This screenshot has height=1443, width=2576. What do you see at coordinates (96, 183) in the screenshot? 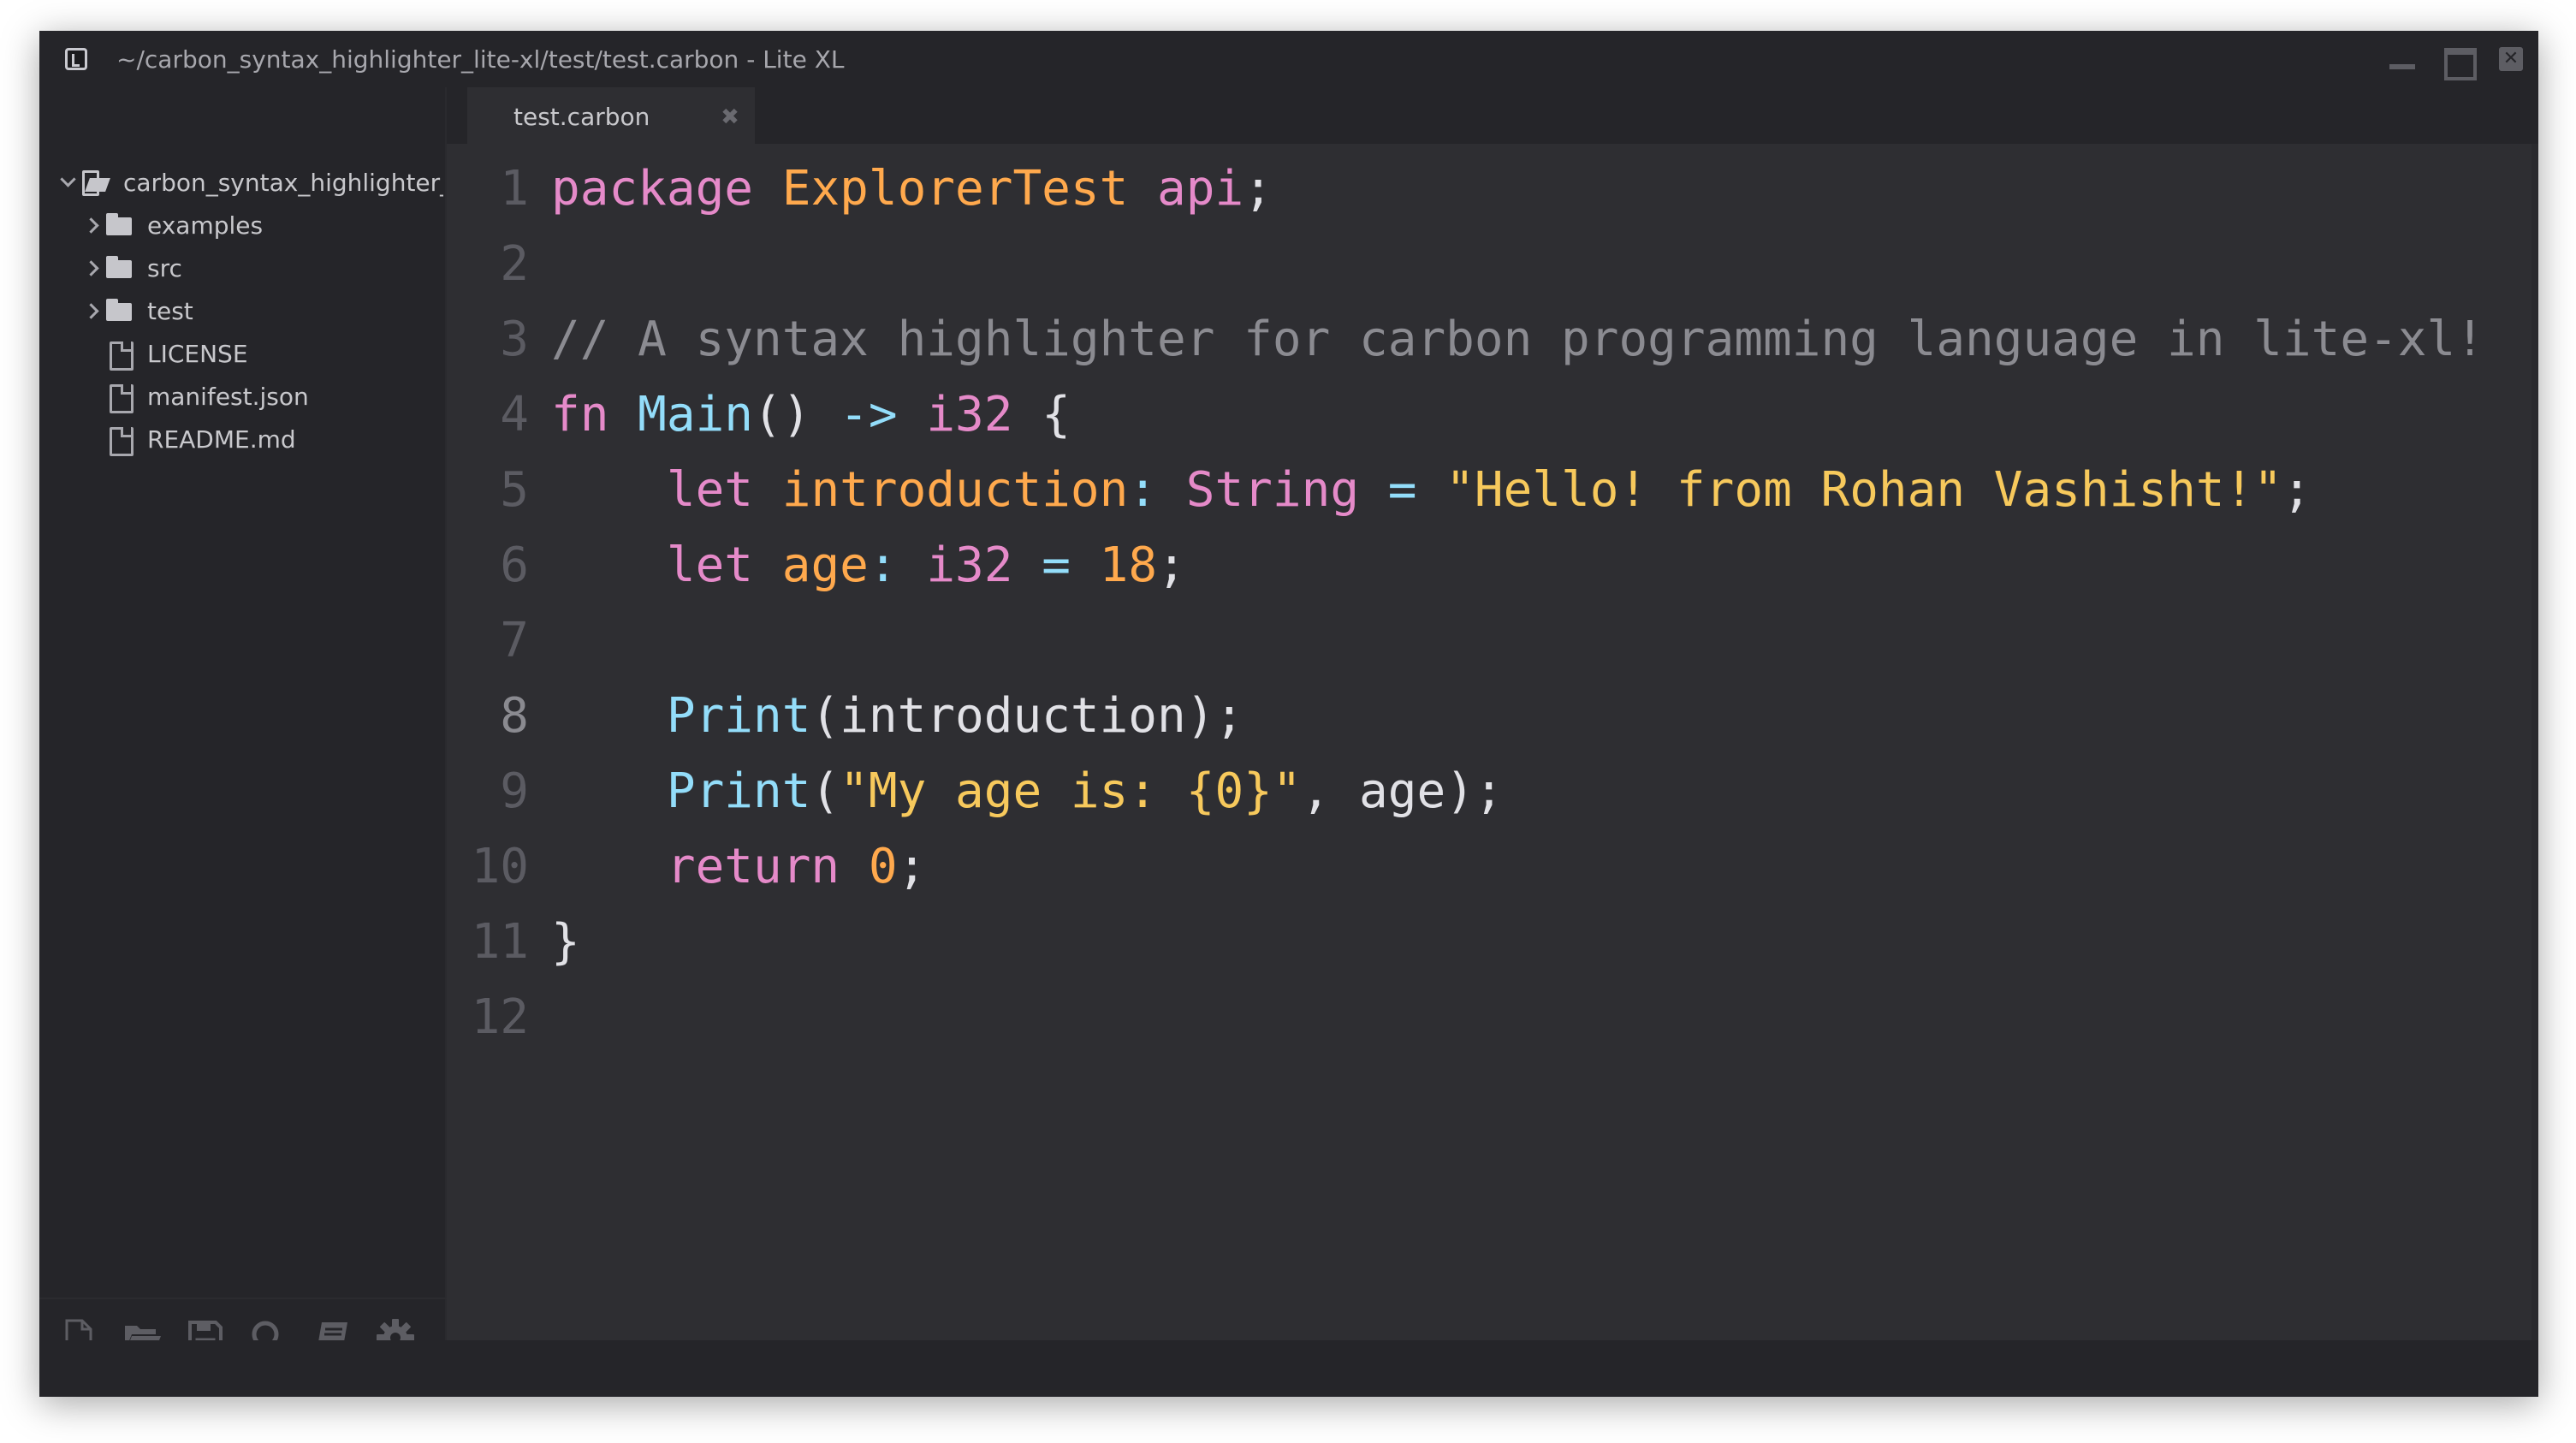
I see `folder-open-icon` at bounding box center [96, 183].